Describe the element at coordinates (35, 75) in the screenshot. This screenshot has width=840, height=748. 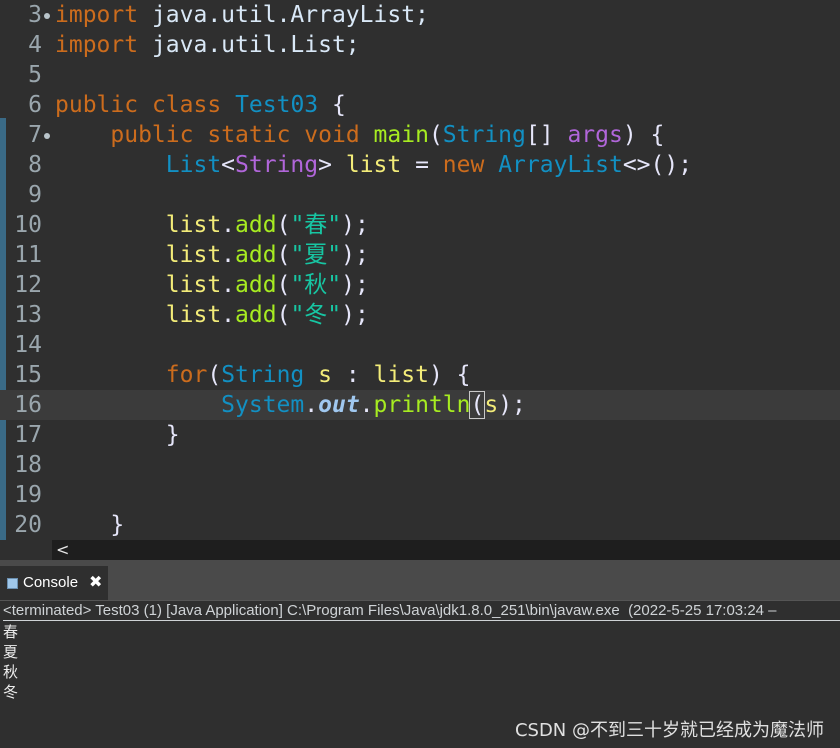
I see `line-number: 5` at that location.